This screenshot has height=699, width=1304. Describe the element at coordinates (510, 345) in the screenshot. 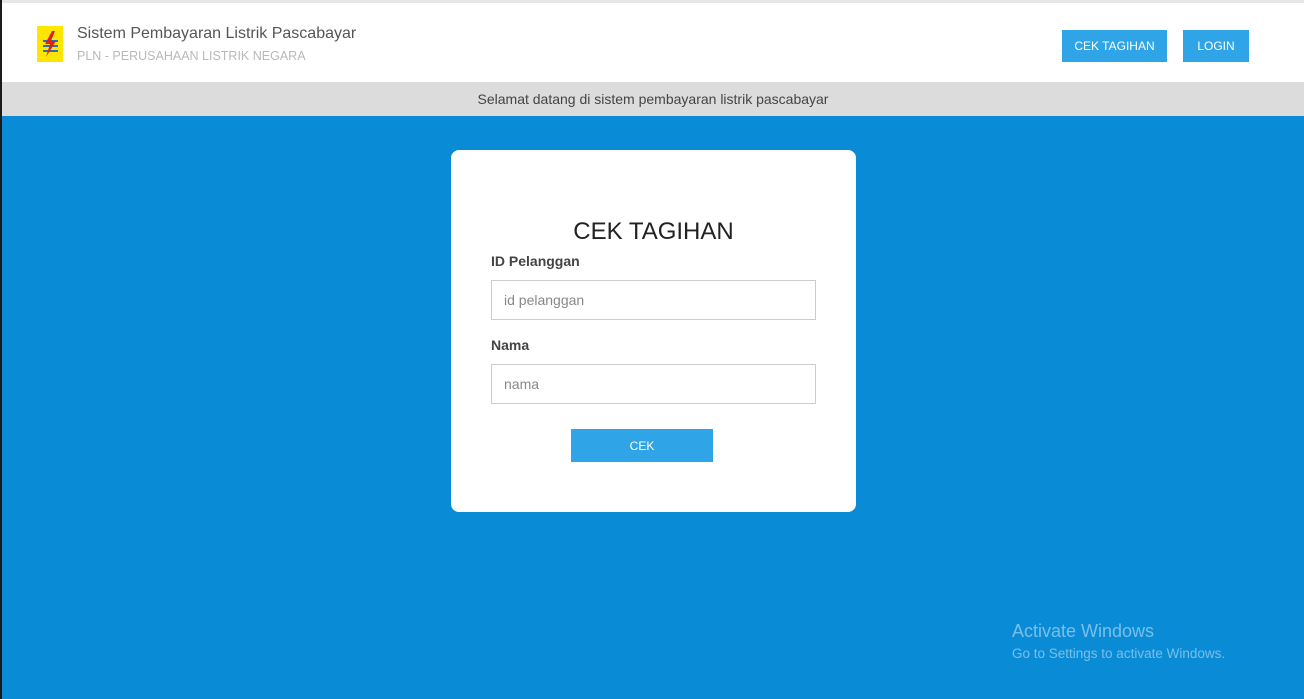

I see `nama-label: Nama` at that location.